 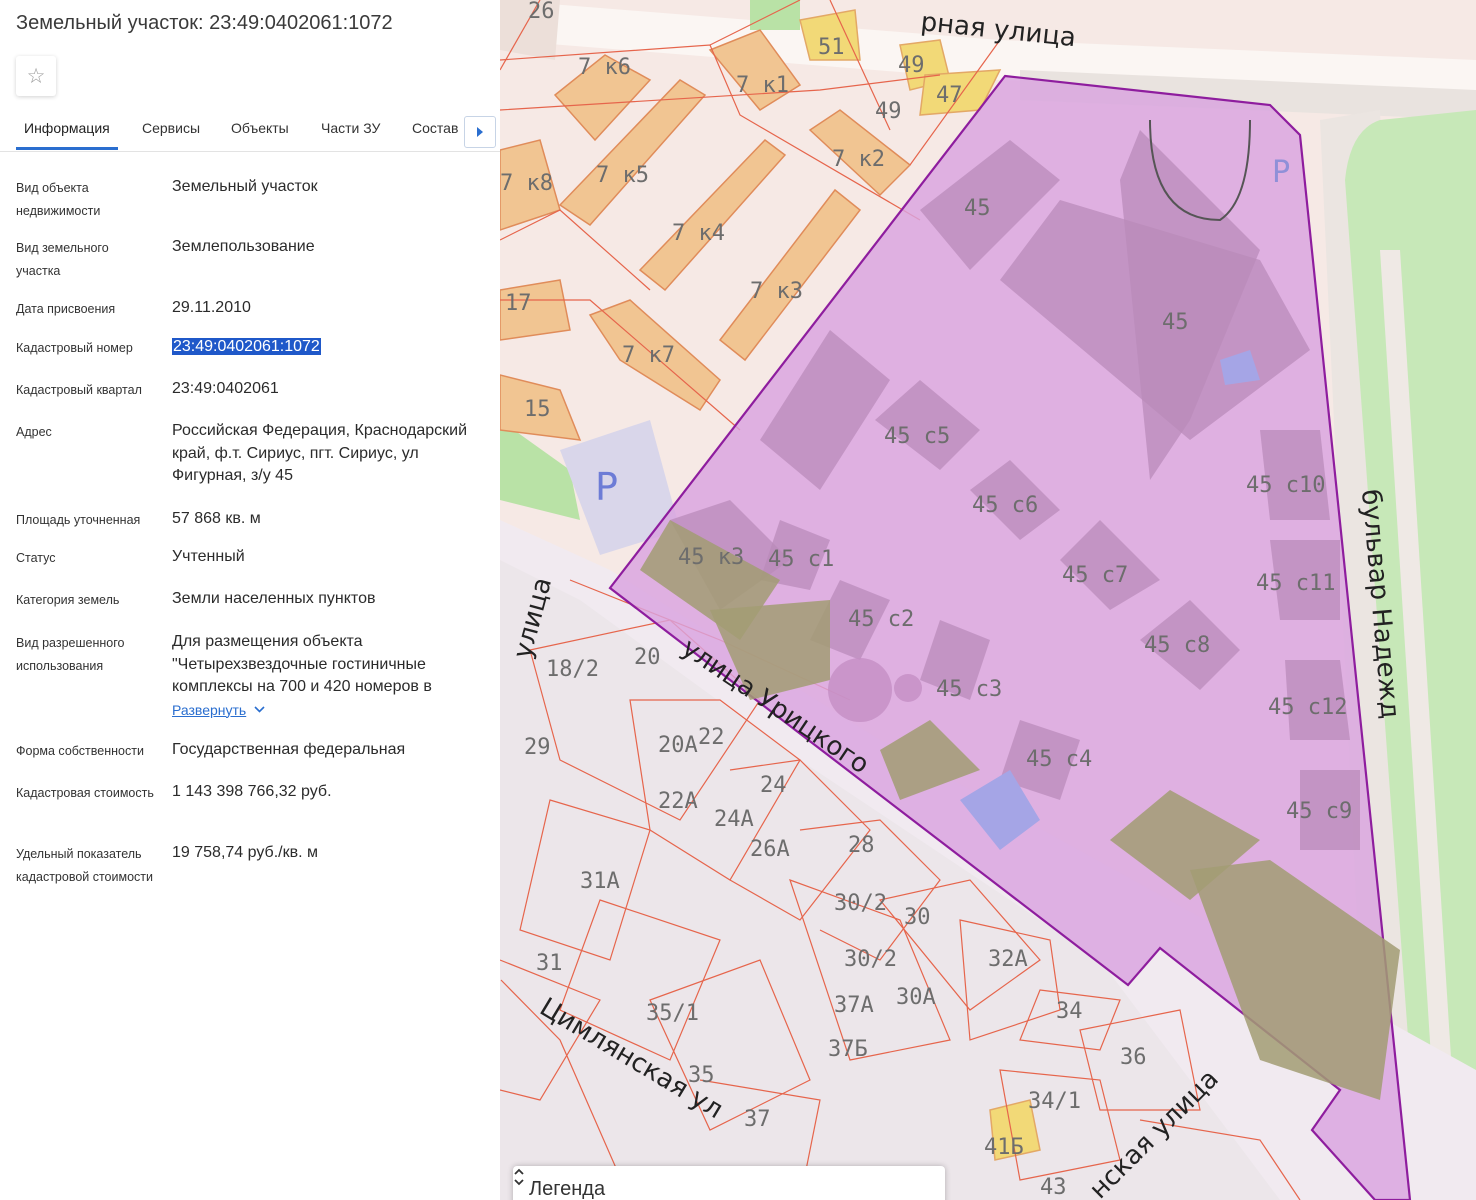 I want to click on svg-text: 47, so click(x=949, y=95).